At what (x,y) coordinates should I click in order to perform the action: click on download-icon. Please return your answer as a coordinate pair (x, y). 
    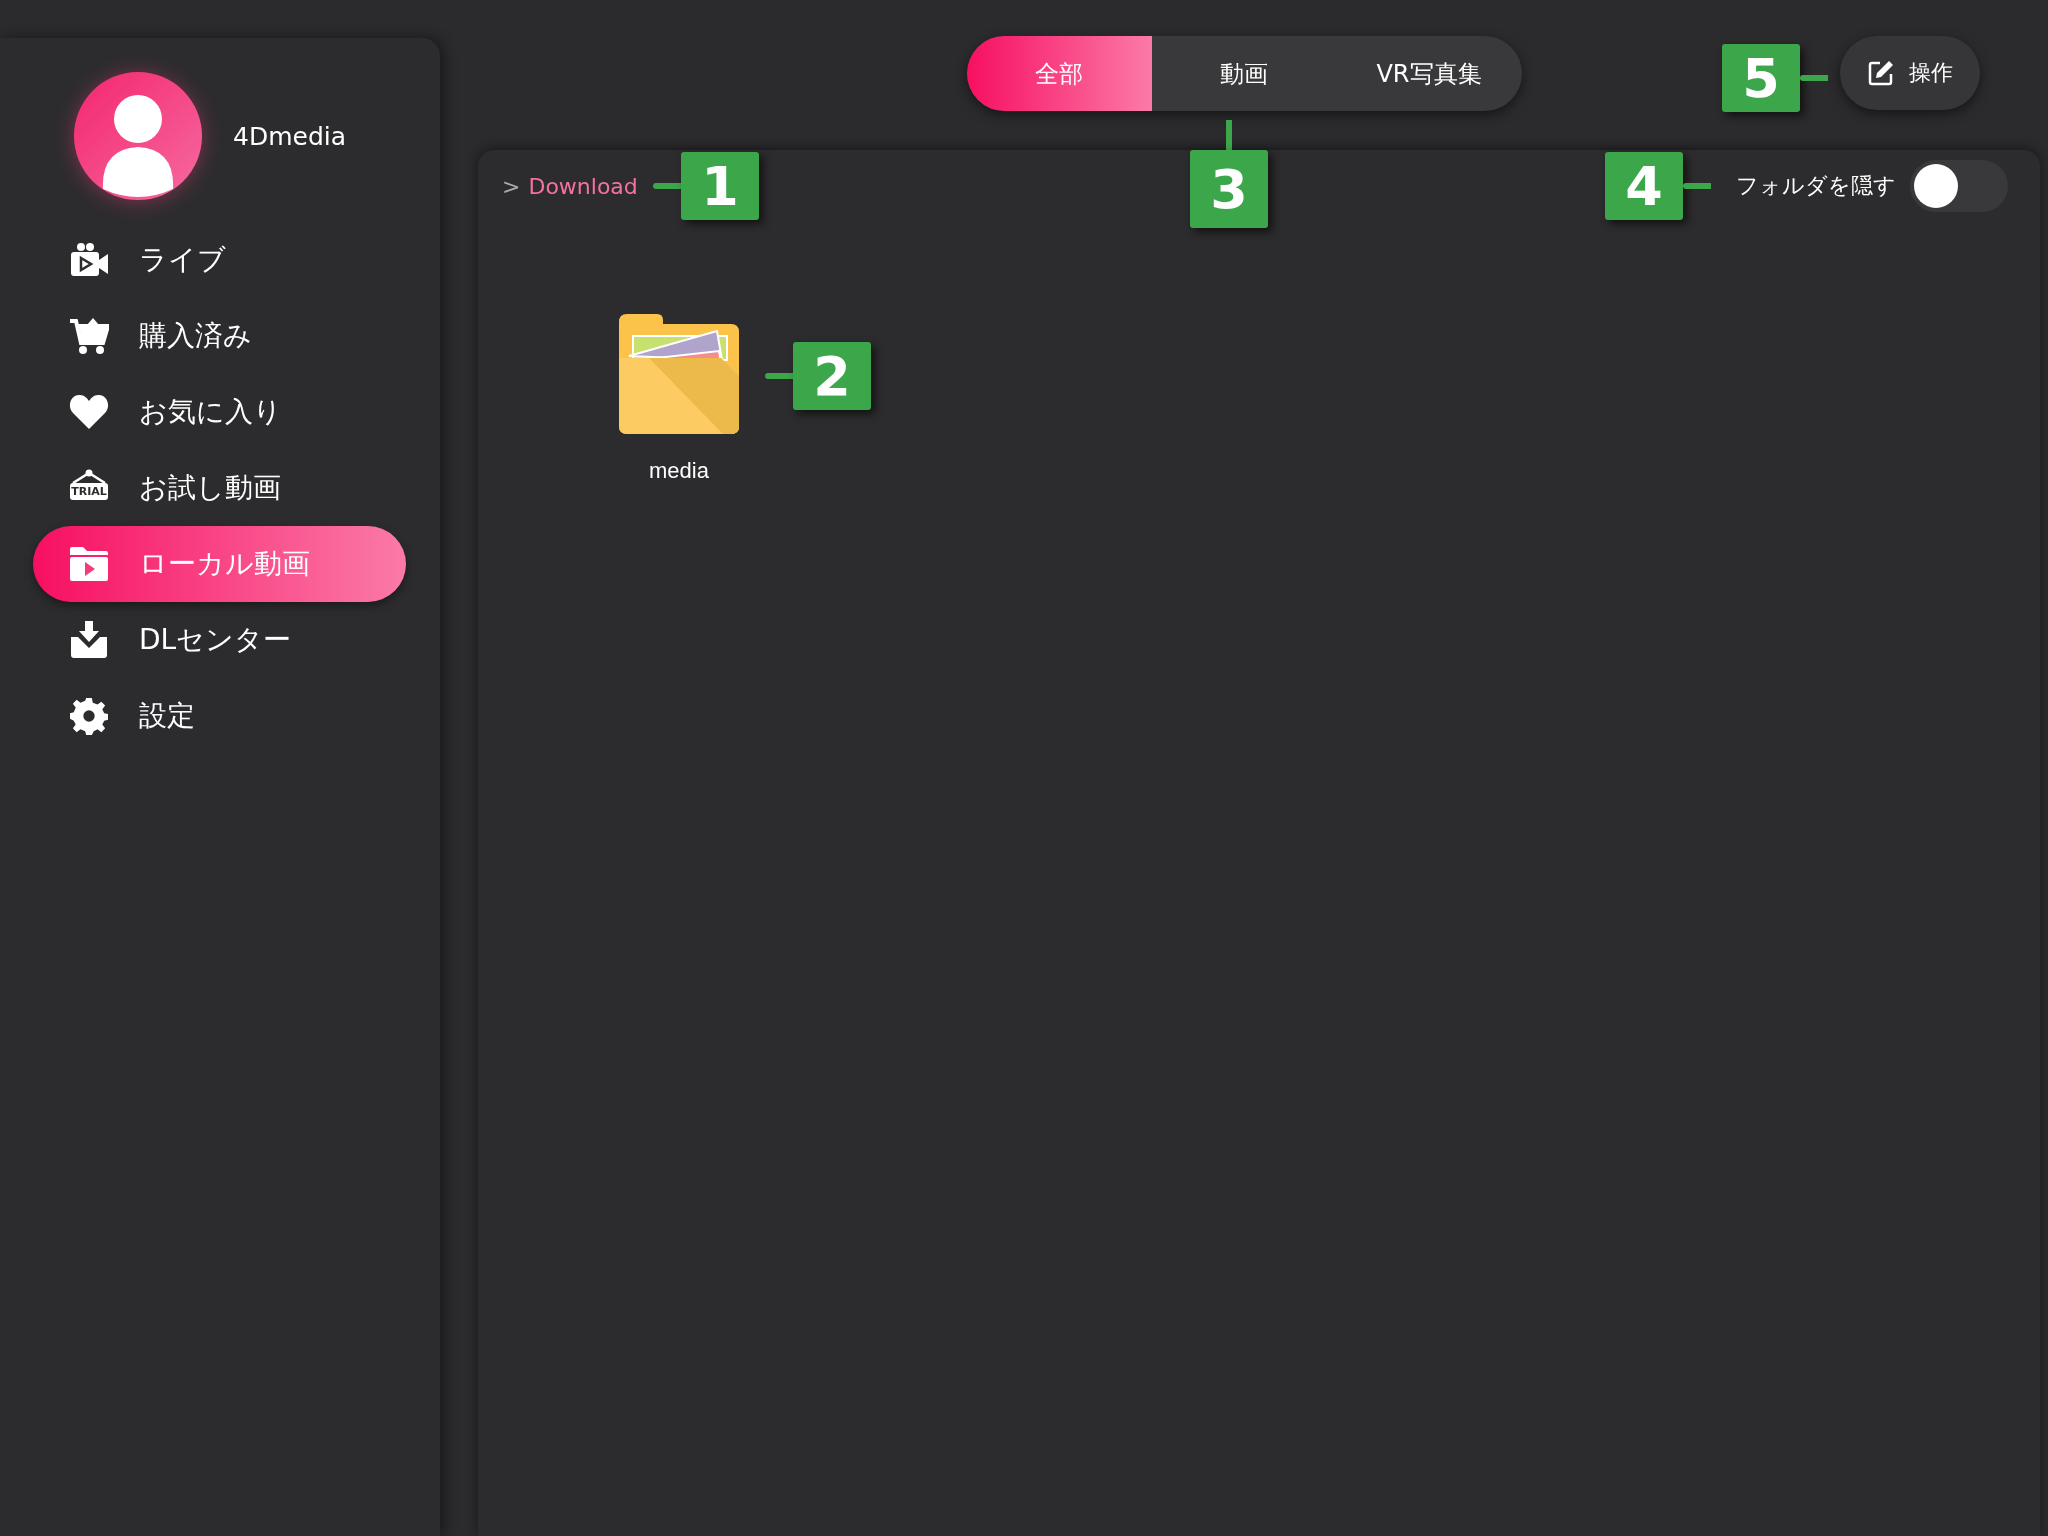
    Looking at the image, I should click on (89, 640).